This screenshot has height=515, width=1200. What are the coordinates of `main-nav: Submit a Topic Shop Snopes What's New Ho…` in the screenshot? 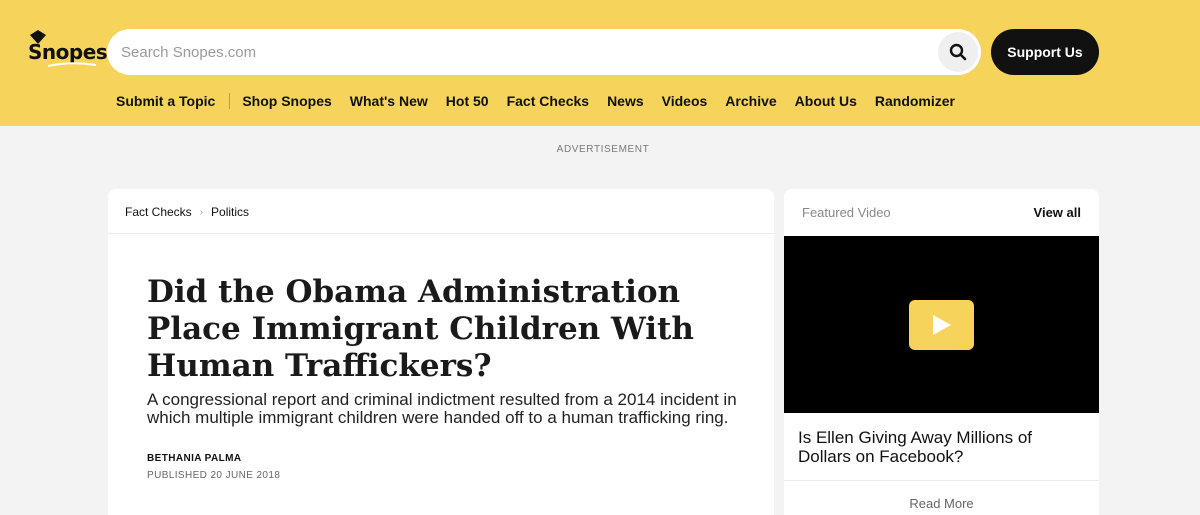 It's located at (544, 101).